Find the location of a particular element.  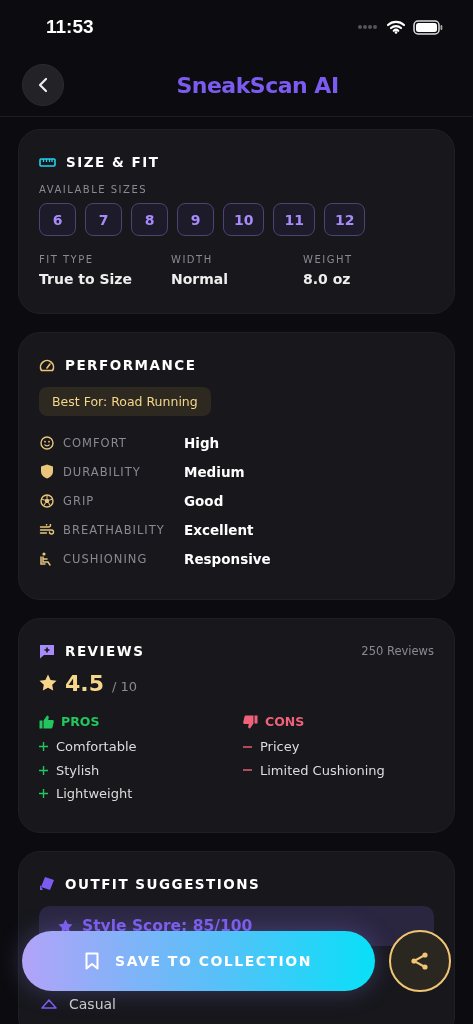

swatch-icon is located at coordinates (47, 883).